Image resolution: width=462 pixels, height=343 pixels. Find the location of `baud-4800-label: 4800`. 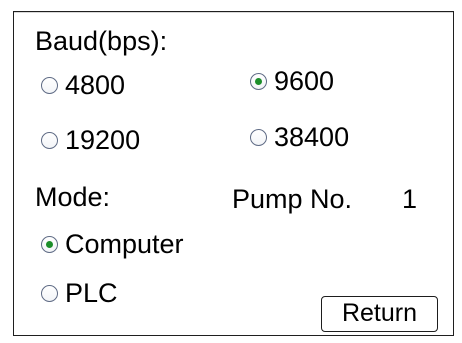

baud-4800-label: 4800 is located at coordinates (95, 85).